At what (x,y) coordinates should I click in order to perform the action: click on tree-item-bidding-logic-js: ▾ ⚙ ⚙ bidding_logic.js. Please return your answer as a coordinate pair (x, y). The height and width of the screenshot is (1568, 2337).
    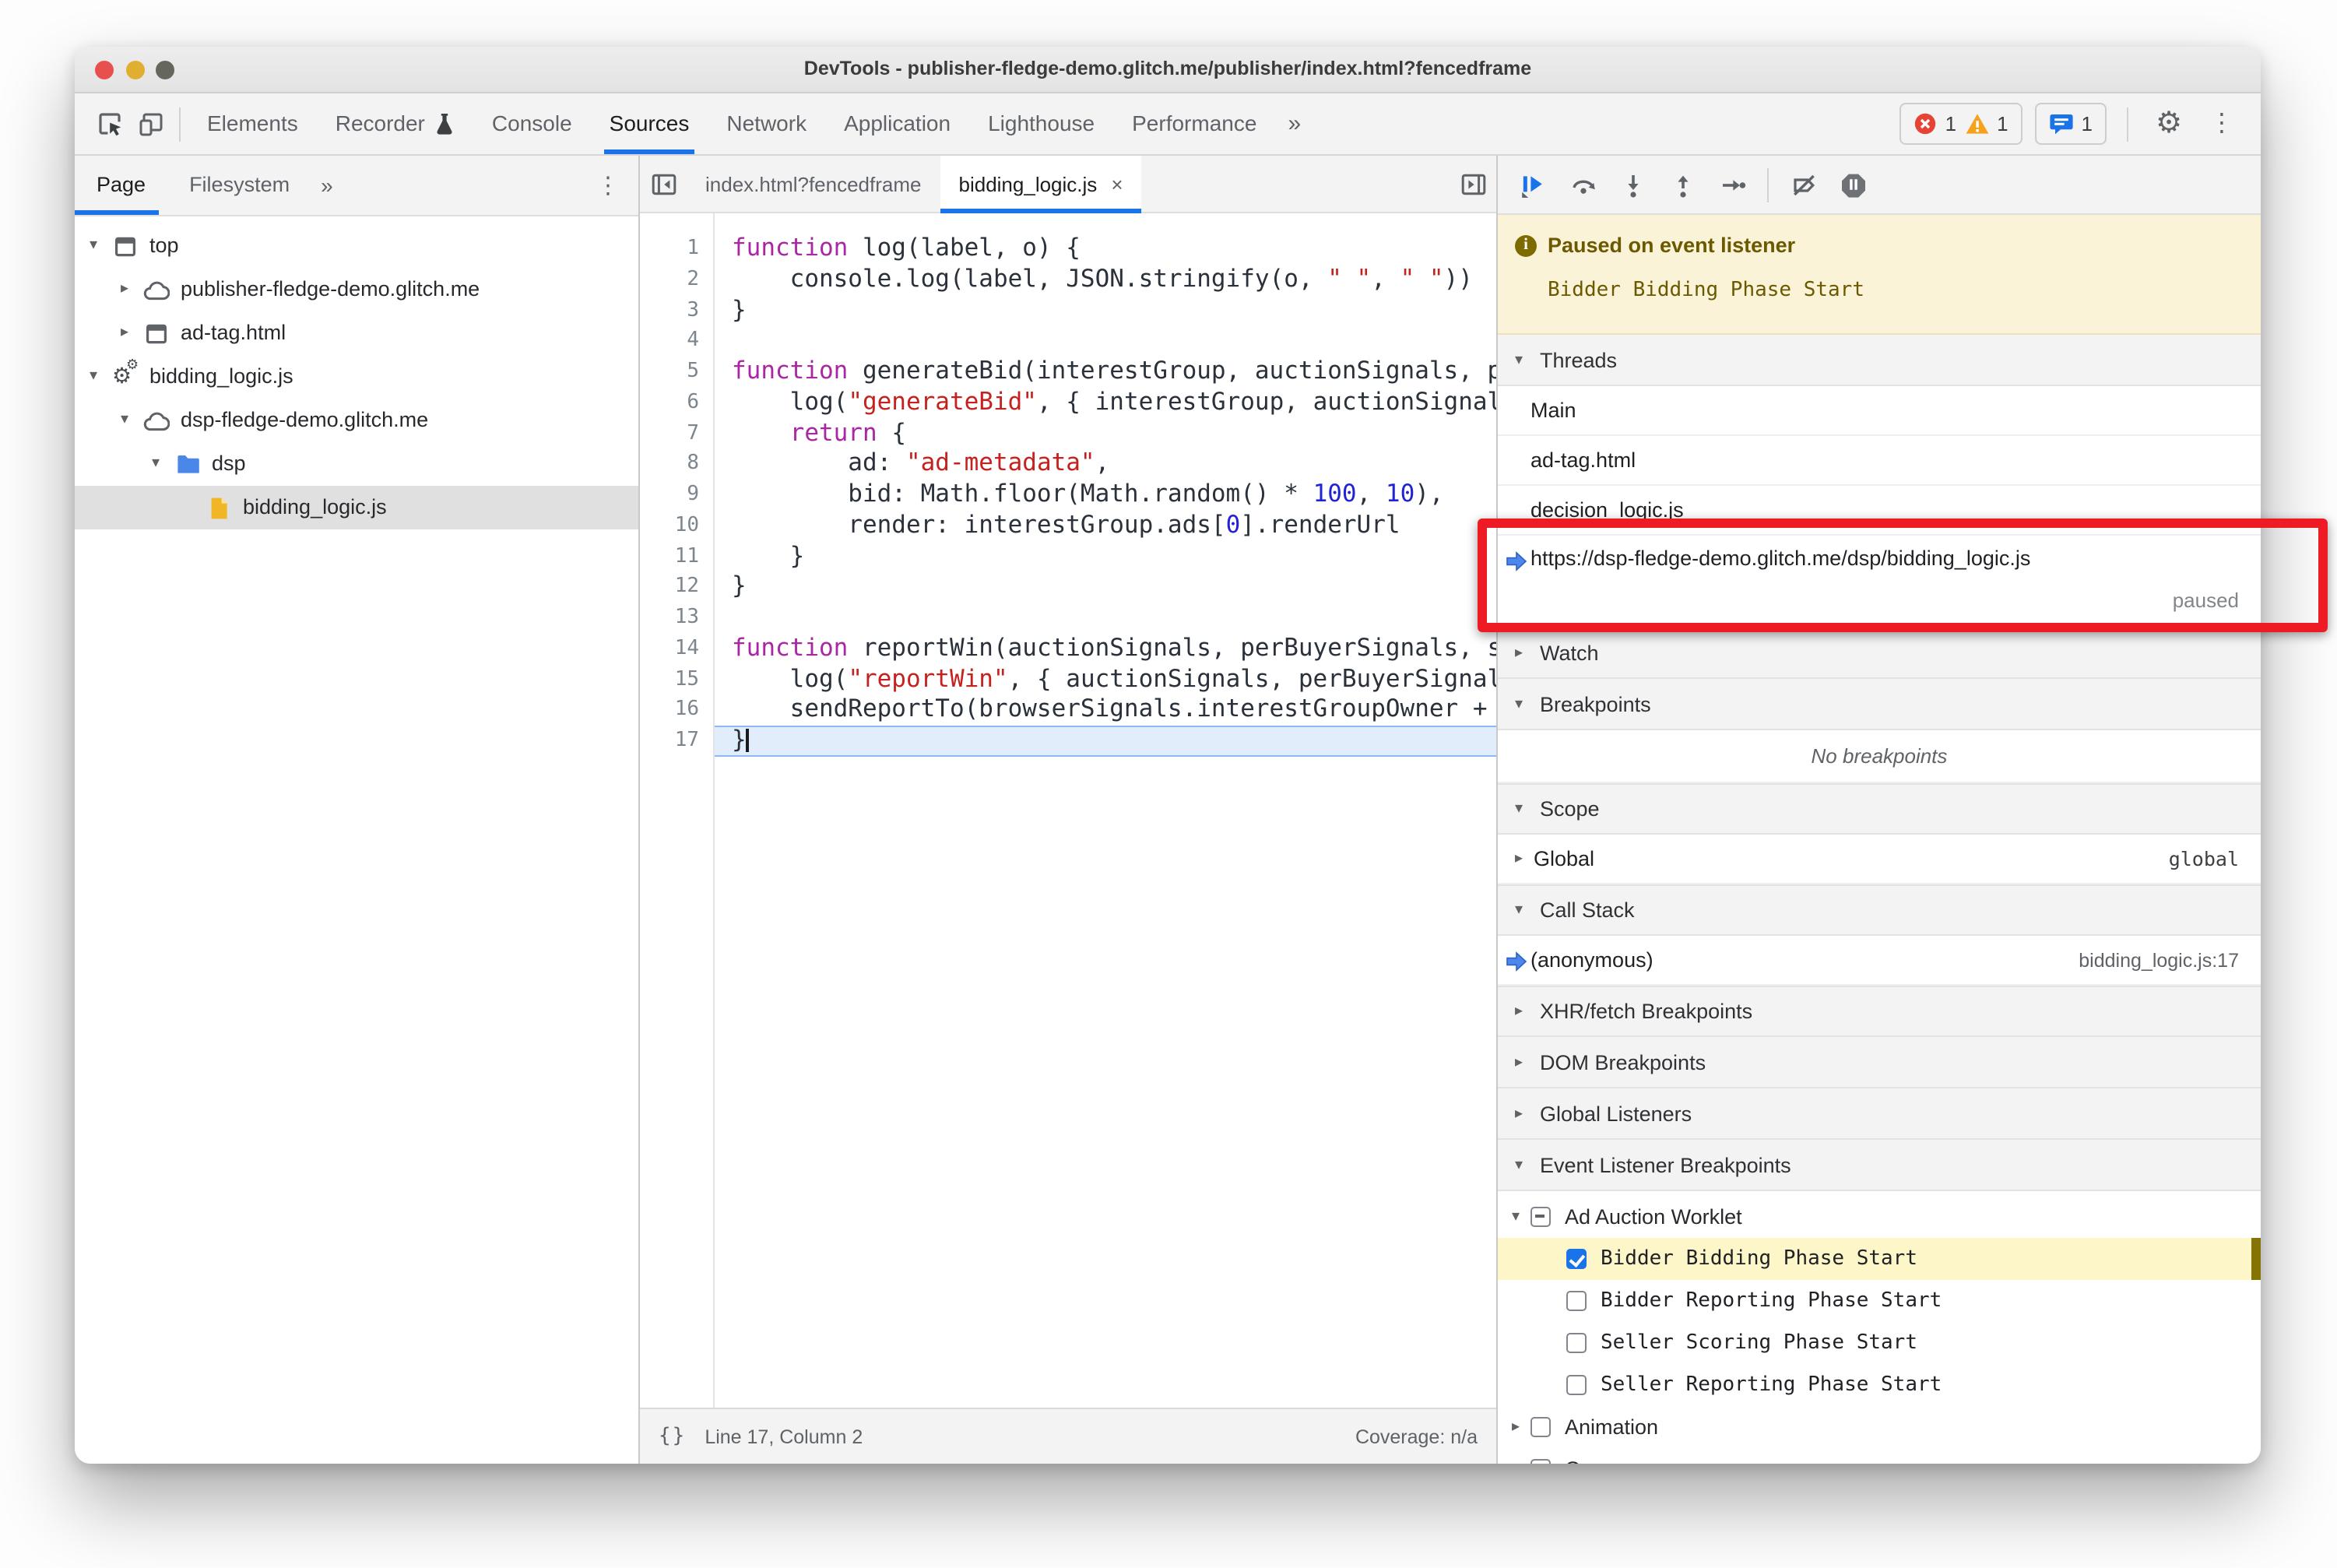
    Looking at the image, I should click on (357, 377).